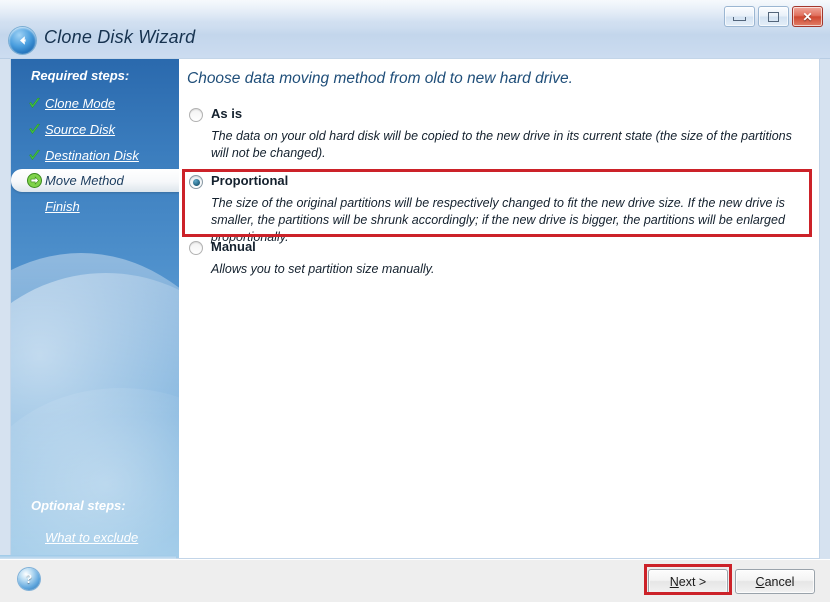 This screenshot has width=830, height=602. Describe the element at coordinates (196, 248) in the screenshot. I see `radio-manual` at that location.